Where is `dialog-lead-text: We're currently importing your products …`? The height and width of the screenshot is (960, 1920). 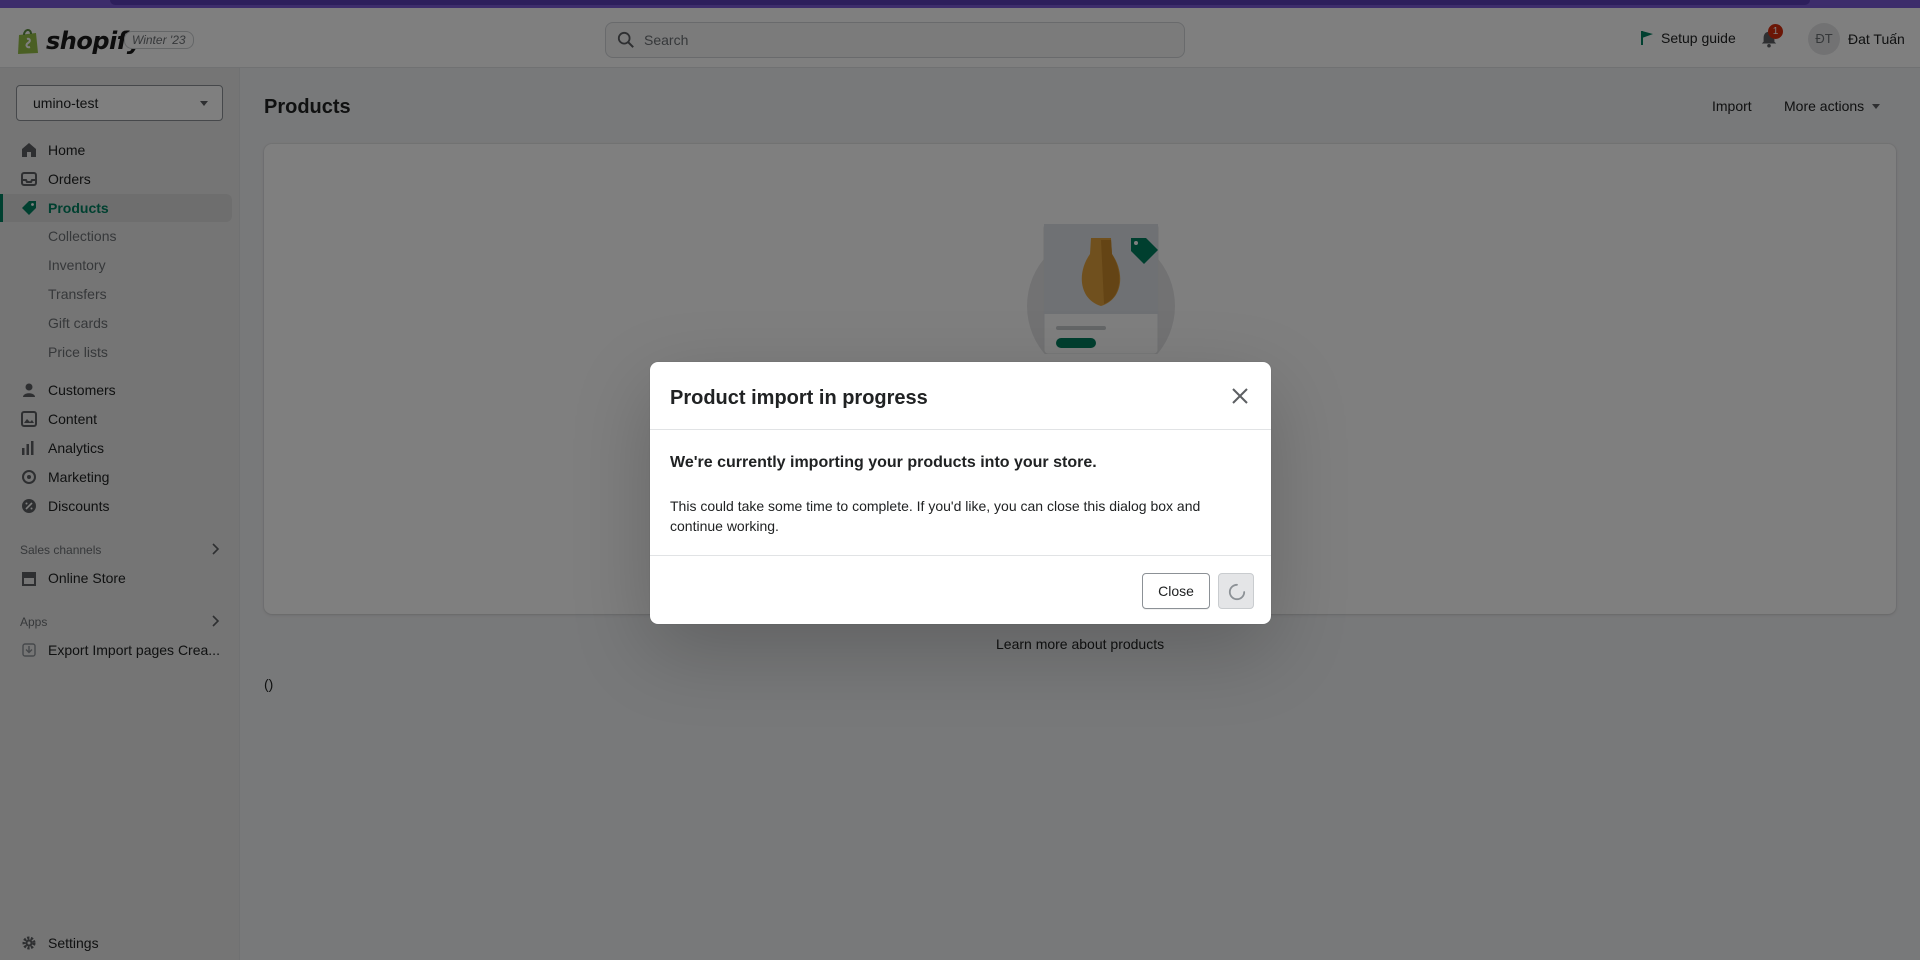
dialog-lead-text: We're currently importing your products … is located at coordinates (883, 462).